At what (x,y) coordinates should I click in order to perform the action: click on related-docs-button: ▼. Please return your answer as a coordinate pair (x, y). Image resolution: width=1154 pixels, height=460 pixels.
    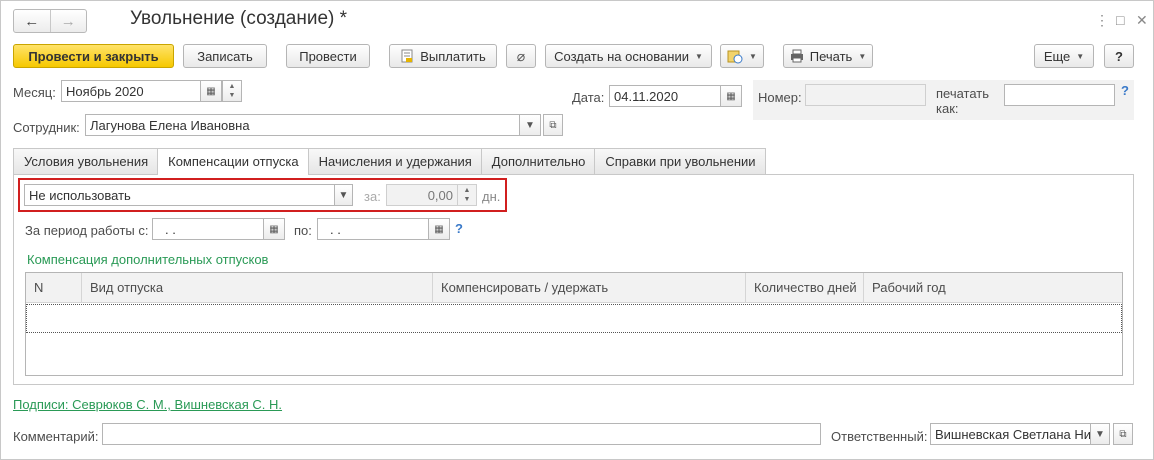
    Looking at the image, I should click on (742, 56).